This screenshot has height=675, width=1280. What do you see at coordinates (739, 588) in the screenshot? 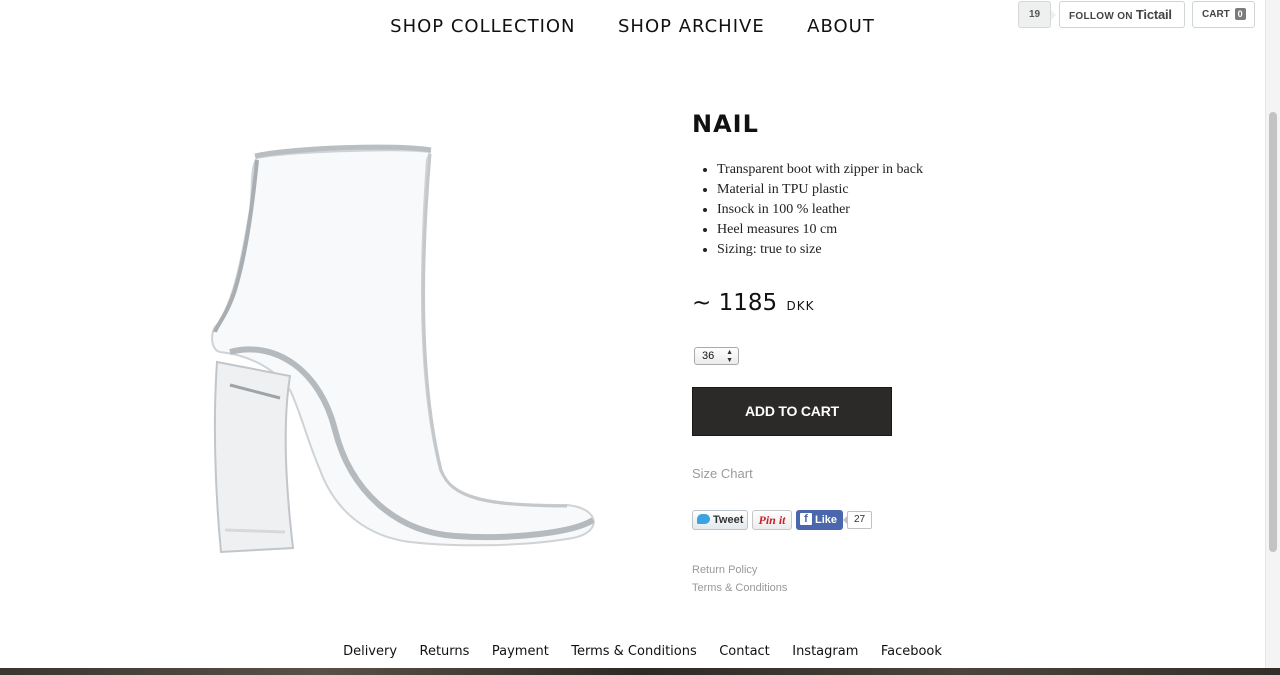
I see `terms-conditions-link: Terms & Conditions` at bounding box center [739, 588].